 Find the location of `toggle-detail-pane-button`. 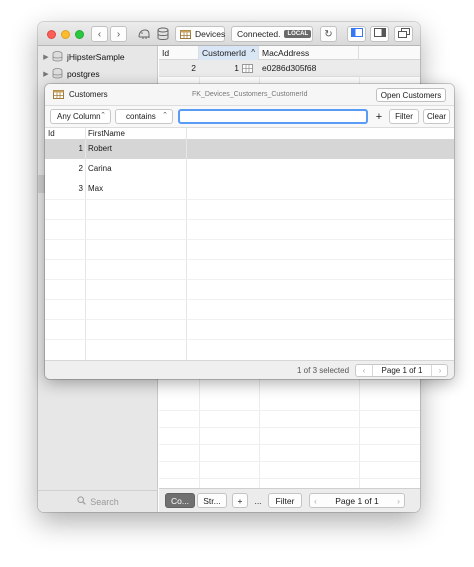

toggle-detail-pane-button is located at coordinates (379, 34).